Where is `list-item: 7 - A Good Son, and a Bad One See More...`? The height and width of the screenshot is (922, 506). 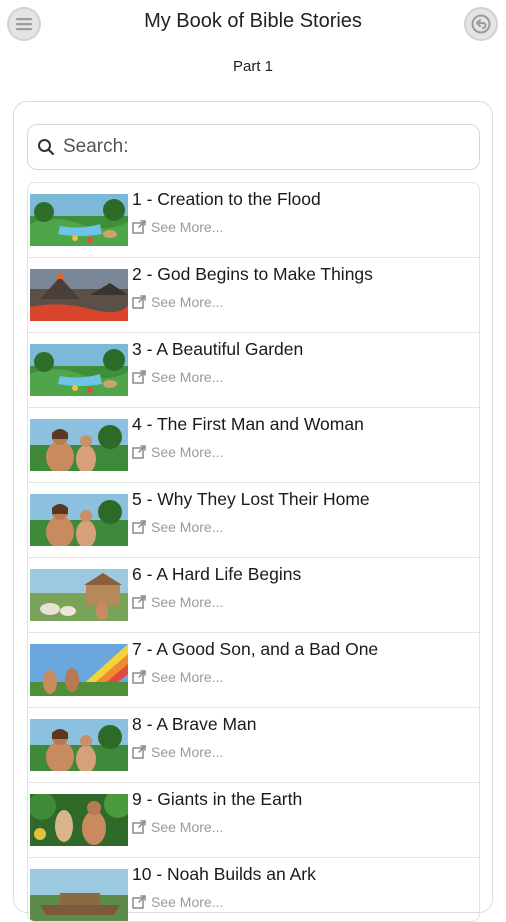 list-item: 7 - A Good Son, and a Bad One See More... is located at coordinates (253, 670).